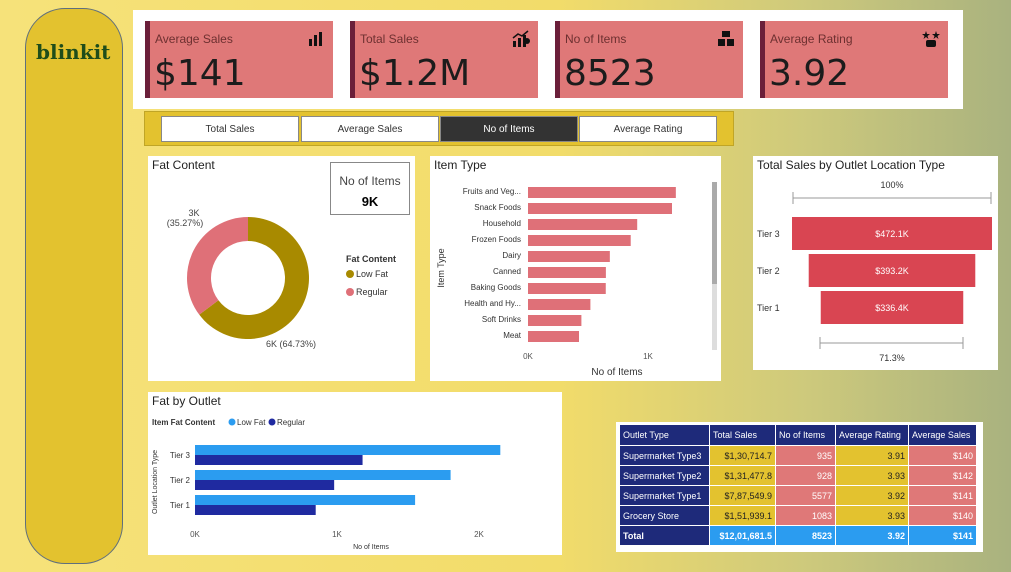 This screenshot has width=1011, height=572. Describe the element at coordinates (892, 358) in the screenshot. I see `funnel-bottom-pct: 71.3%` at that location.